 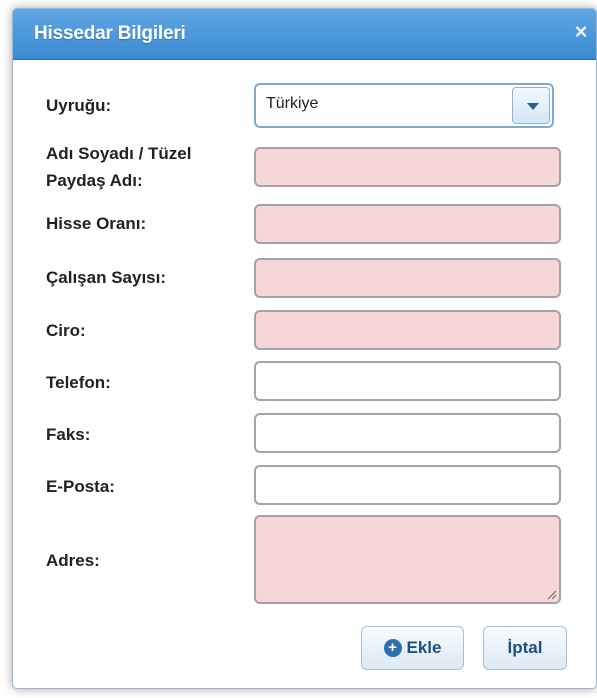 I want to click on chevron-down-icon, so click(x=533, y=106).